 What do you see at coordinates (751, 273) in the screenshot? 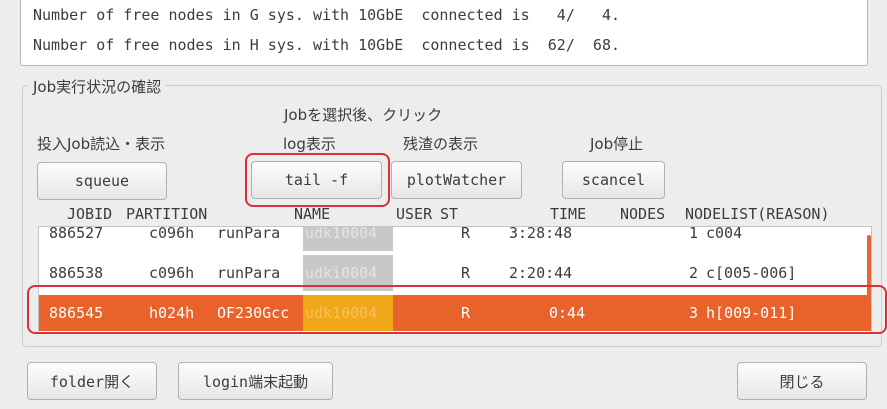
I see `cell-nodelist: c[005-006]` at bounding box center [751, 273].